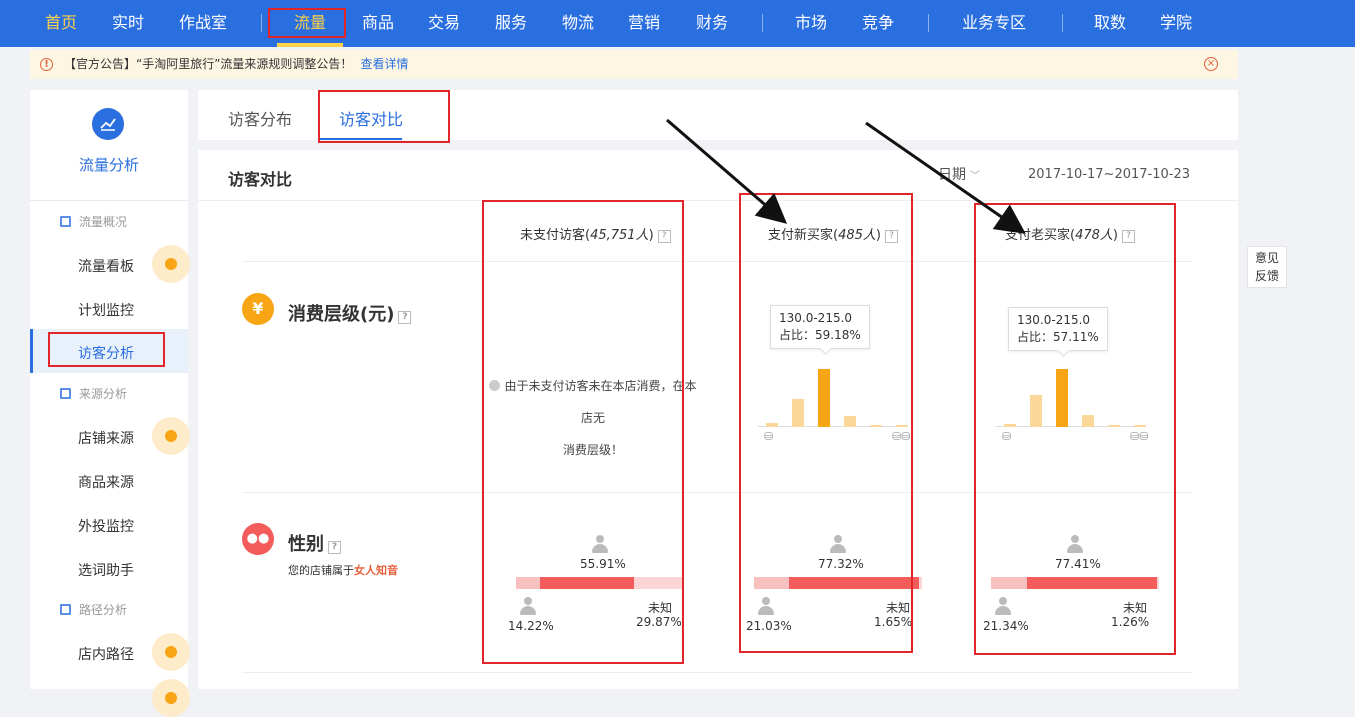 The height and width of the screenshot is (717, 1355). Describe the element at coordinates (258, 539) in the screenshot. I see `users-icon: ●●` at that location.